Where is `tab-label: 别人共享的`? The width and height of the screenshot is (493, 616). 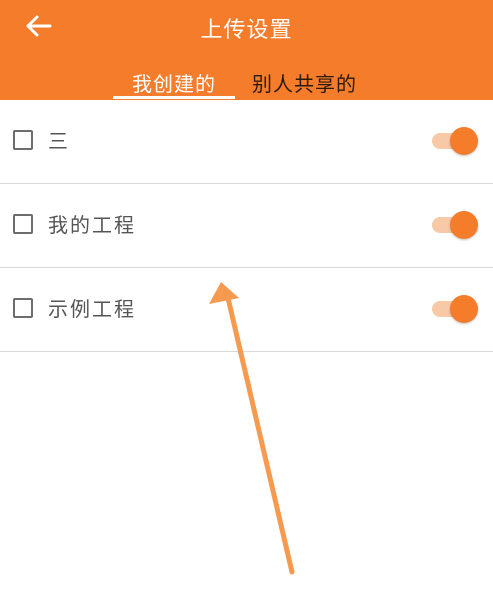 tab-label: 别人共享的 is located at coordinates (304, 84).